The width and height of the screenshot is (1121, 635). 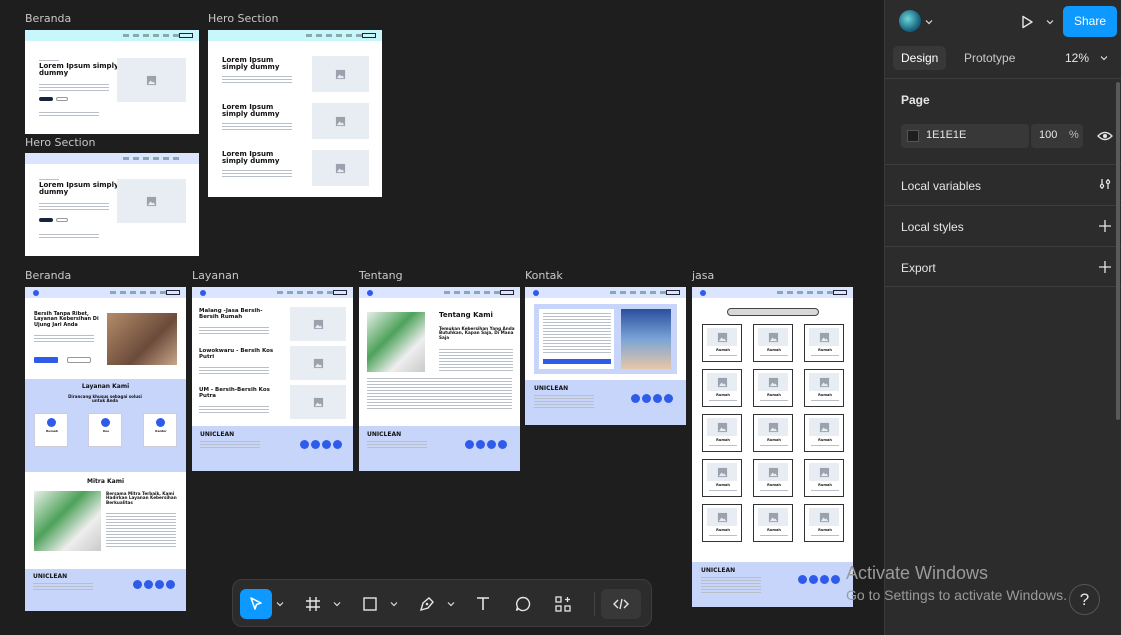 I want to click on frame-label-beranda-top: Beranda, so click(x=48, y=18).